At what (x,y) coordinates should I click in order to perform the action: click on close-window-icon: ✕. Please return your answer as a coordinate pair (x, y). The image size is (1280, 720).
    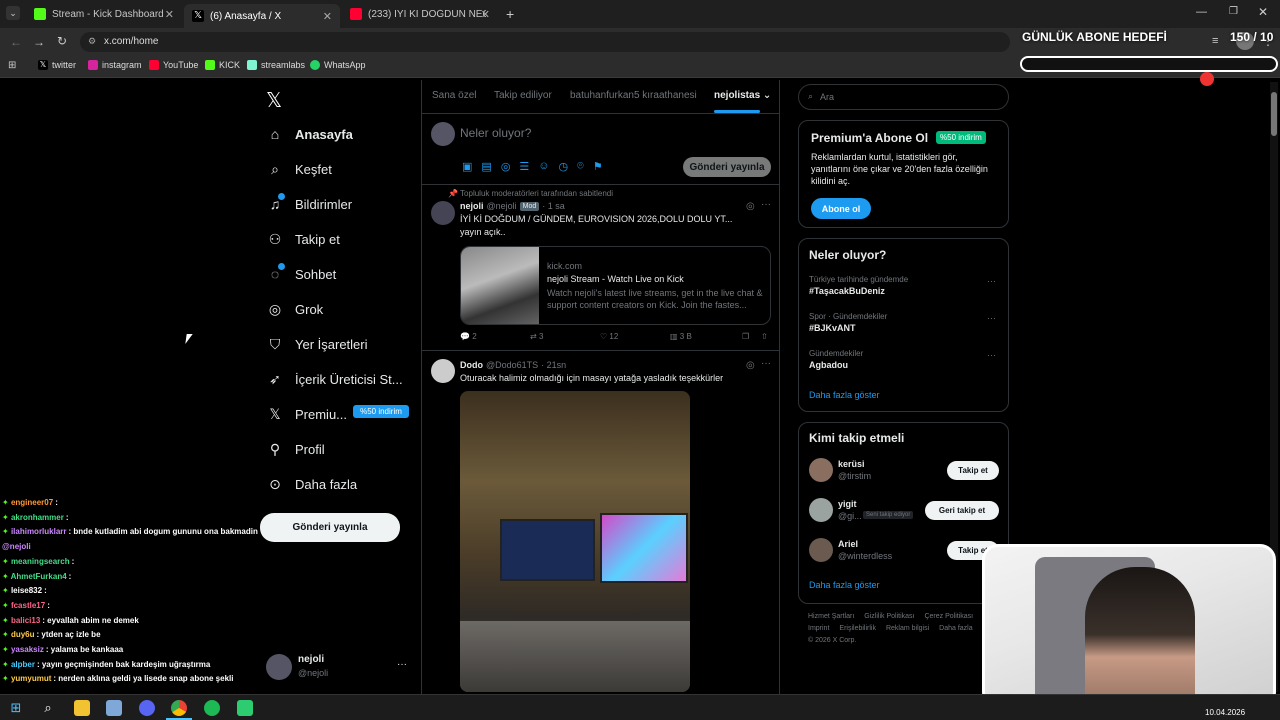
    Looking at the image, I should click on (1263, 12).